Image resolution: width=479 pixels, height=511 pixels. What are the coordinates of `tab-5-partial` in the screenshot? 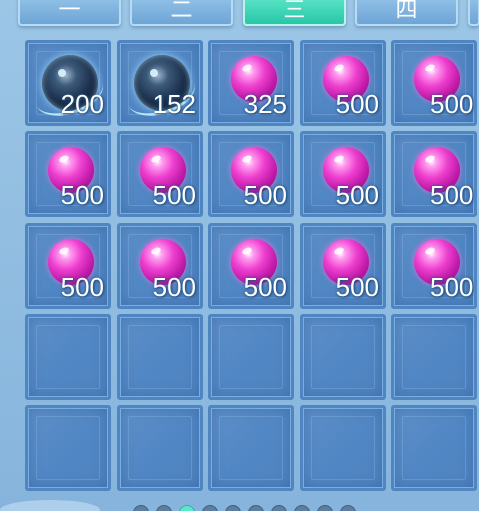 It's located at (473, 13).